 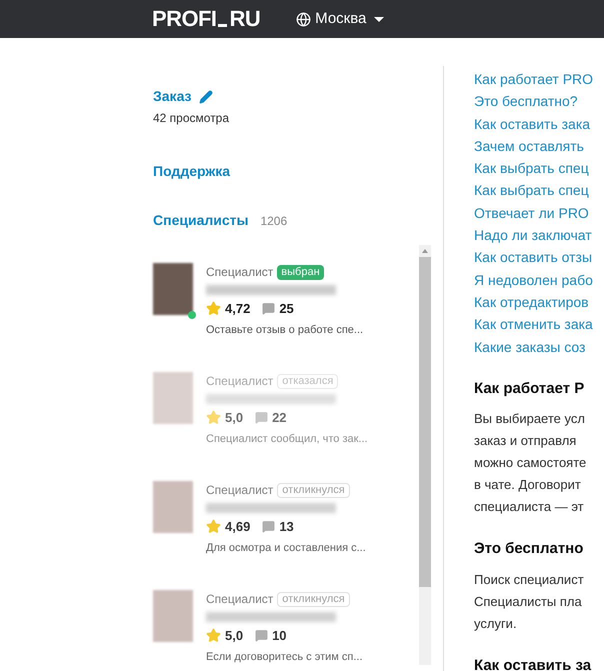 I want to click on faq-link: Какие заказы соз, so click(x=539, y=347).